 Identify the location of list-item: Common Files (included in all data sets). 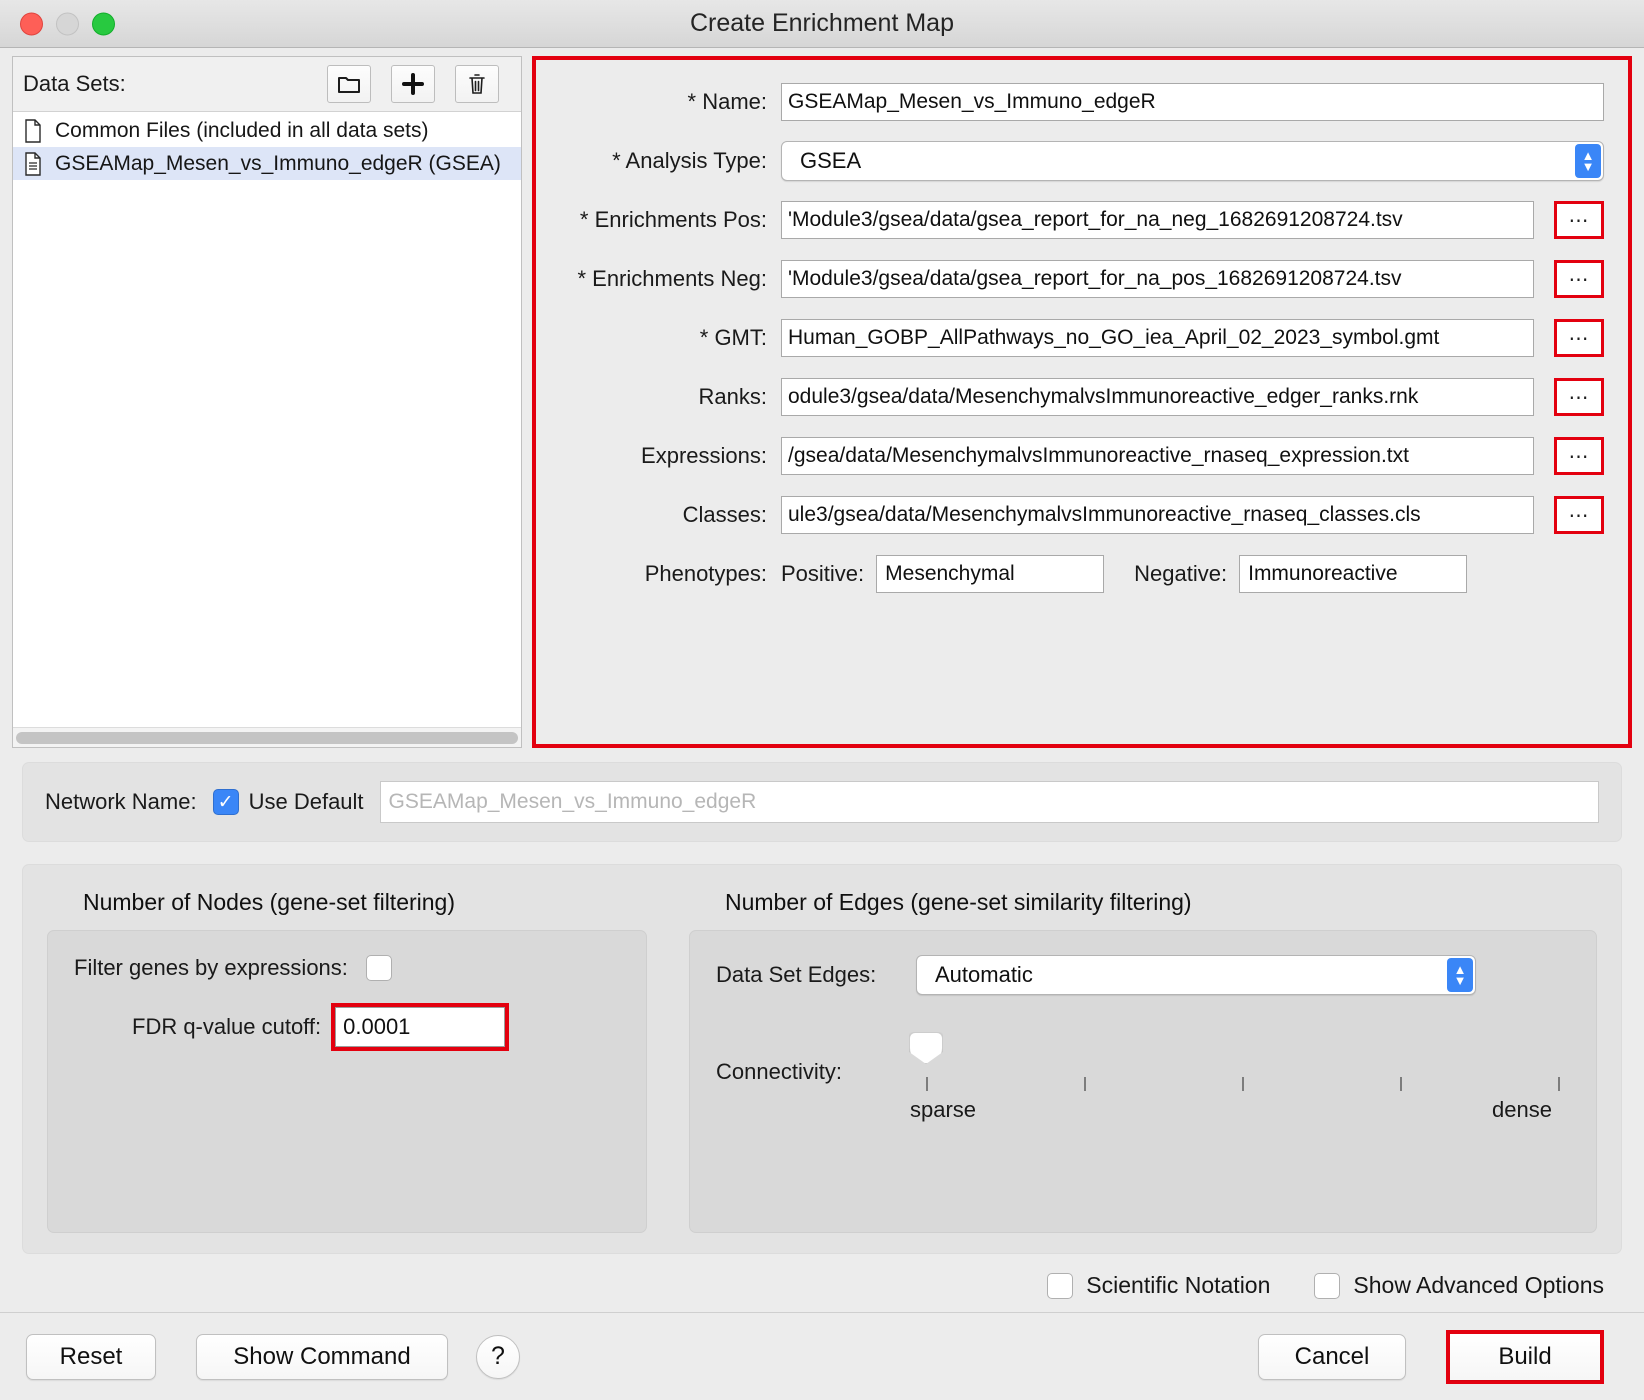
(267, 130).